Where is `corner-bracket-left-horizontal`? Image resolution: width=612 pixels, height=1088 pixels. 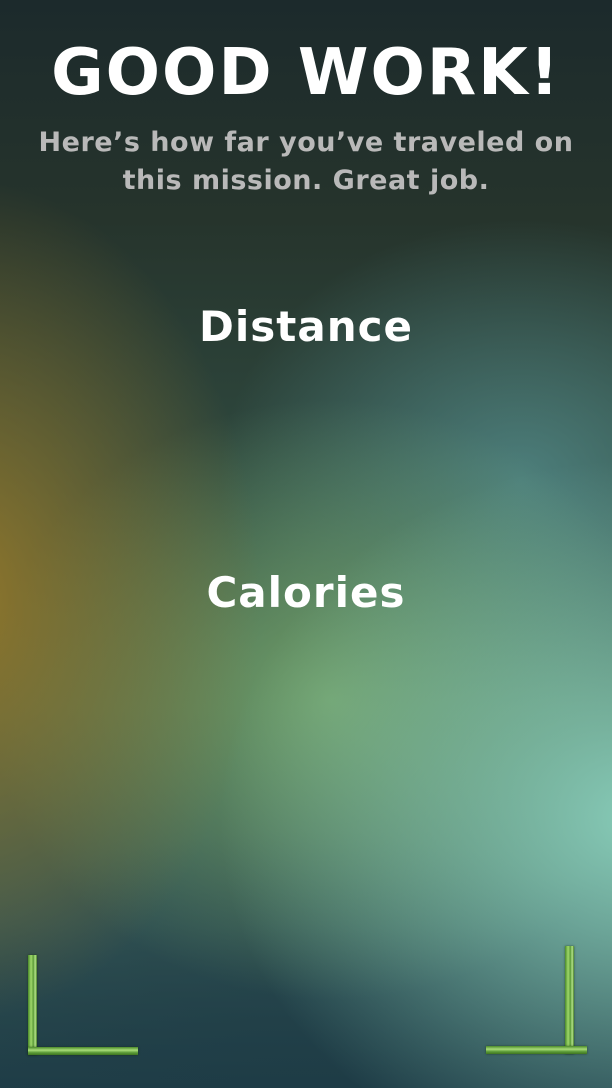
corner-bracket-left-horizontal is located at coordinates (83, 1051).